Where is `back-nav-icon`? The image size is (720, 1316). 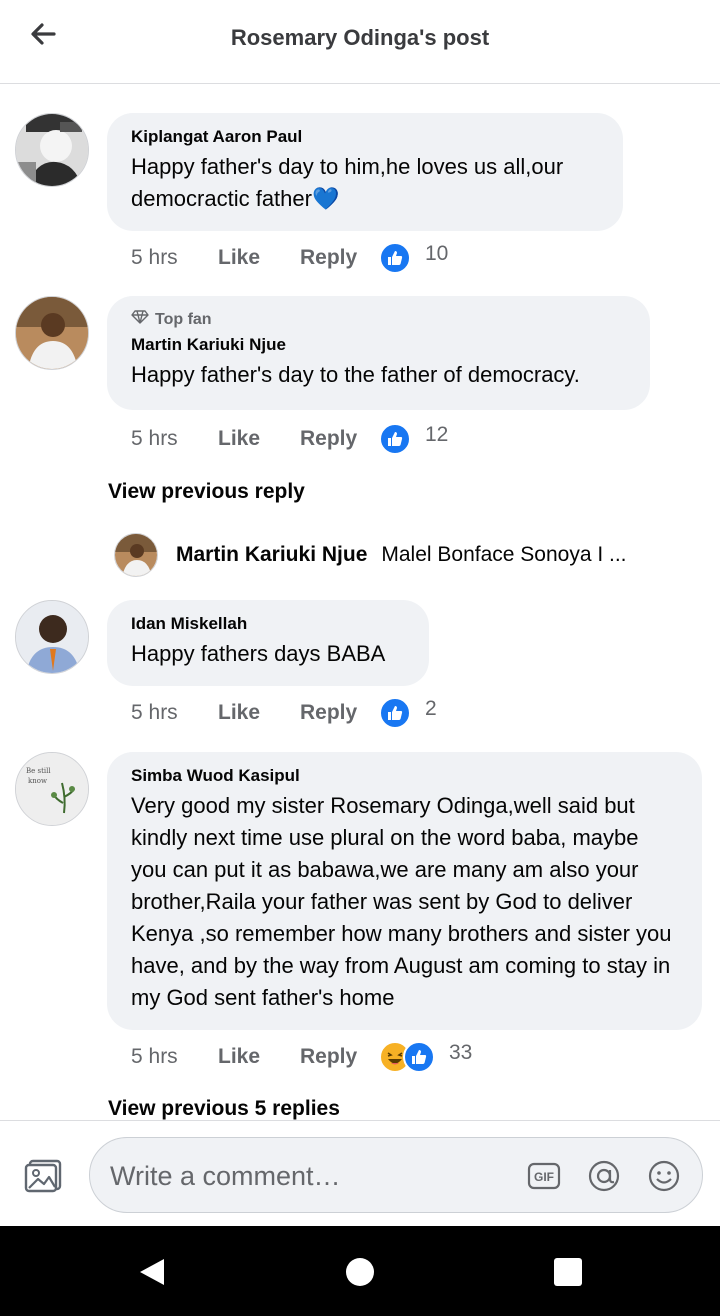 back-nav-icon is located at coordinates (152, 1272).